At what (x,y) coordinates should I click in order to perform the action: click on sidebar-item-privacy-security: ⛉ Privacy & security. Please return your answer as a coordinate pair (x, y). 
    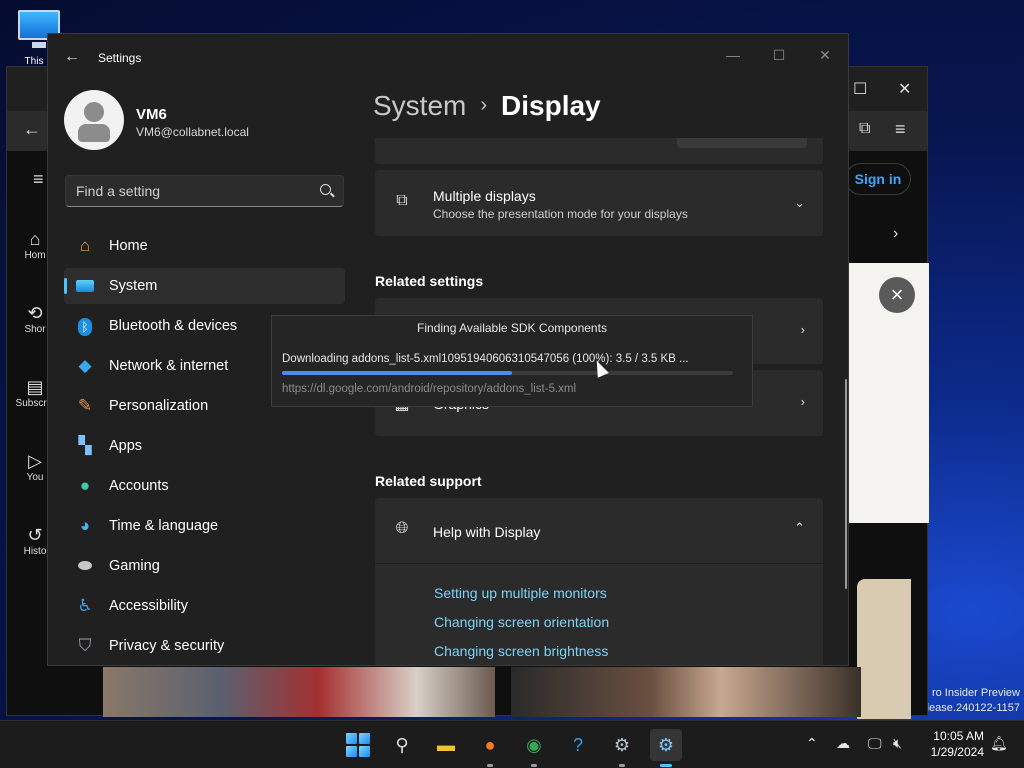
    Looking at the image, I should click on (204, 646).